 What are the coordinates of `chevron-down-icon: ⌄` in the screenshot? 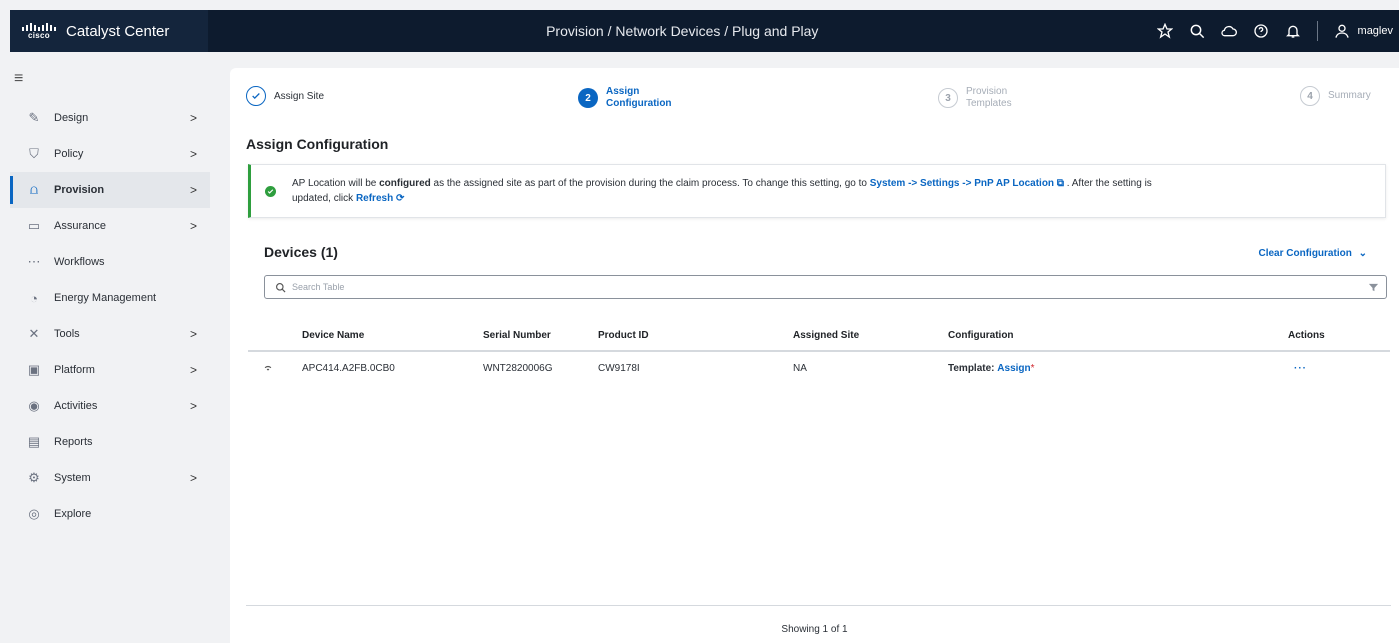 It's located at (1362, 253).